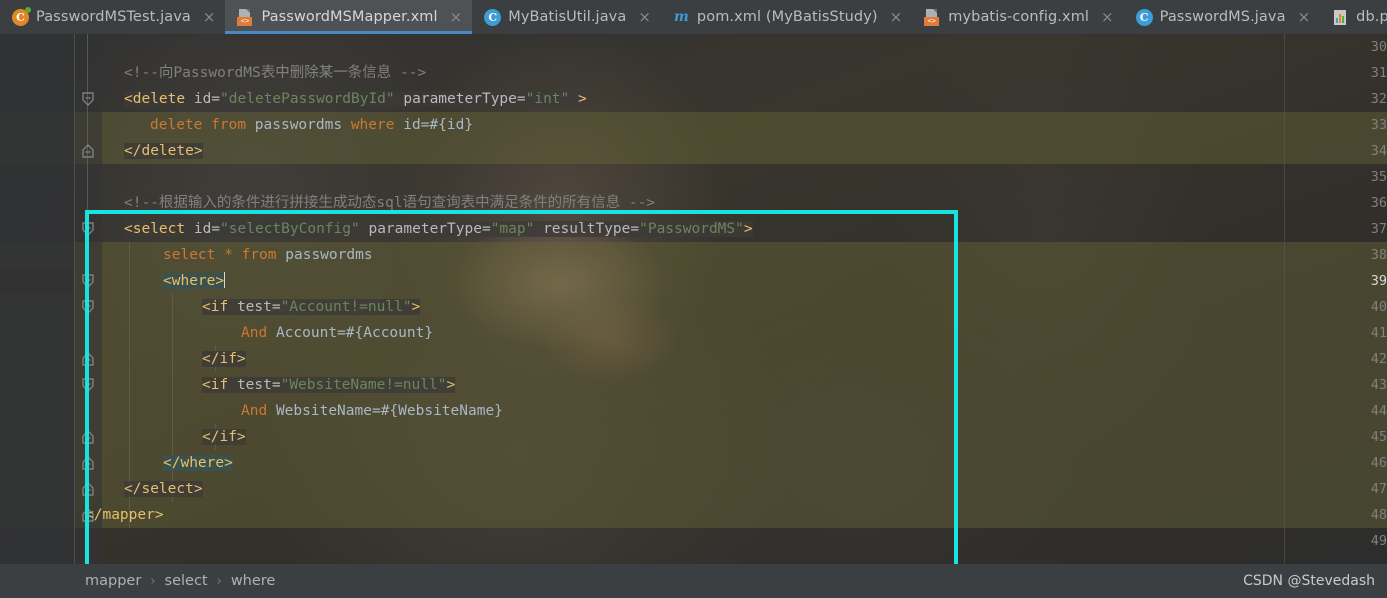 The width and height of the screenshot is (1387, 598). I want to click on watermark-text: CSDN @Stevedash, so click(1309, 581).